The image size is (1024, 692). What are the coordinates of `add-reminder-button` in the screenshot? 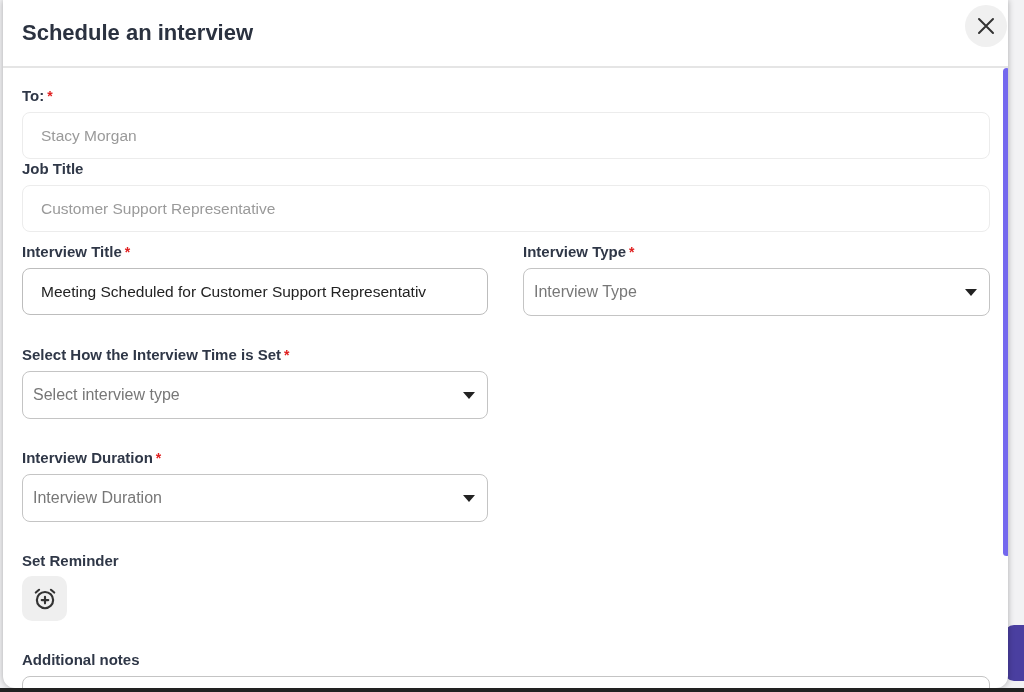 It's located at (44, 598).